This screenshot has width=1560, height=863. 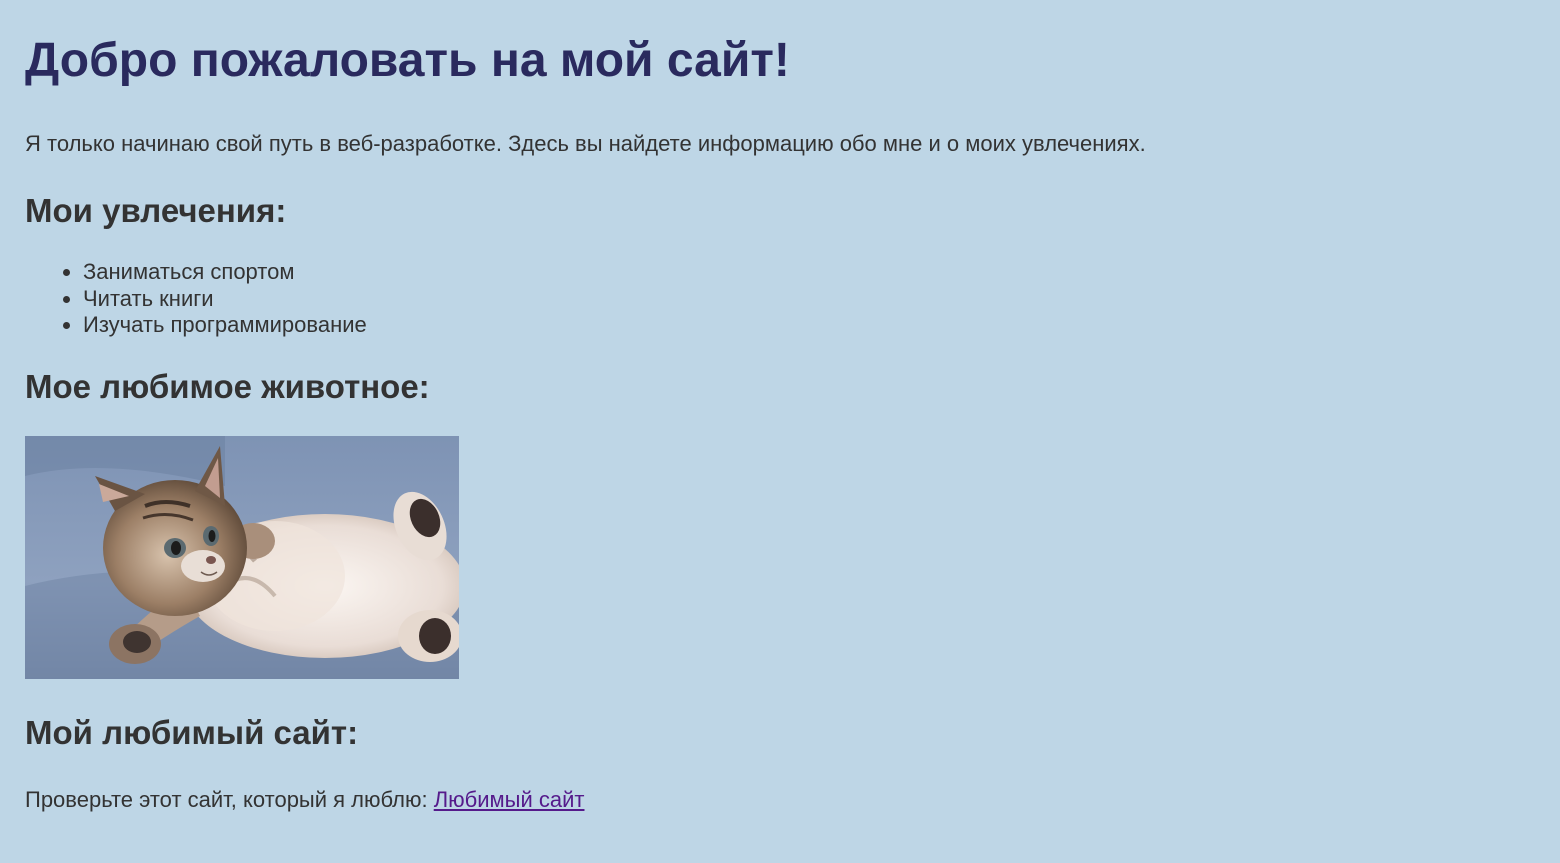 I want to click on favorite-animal-heading: Мое любимое животное:, so click(x=227, y=386).